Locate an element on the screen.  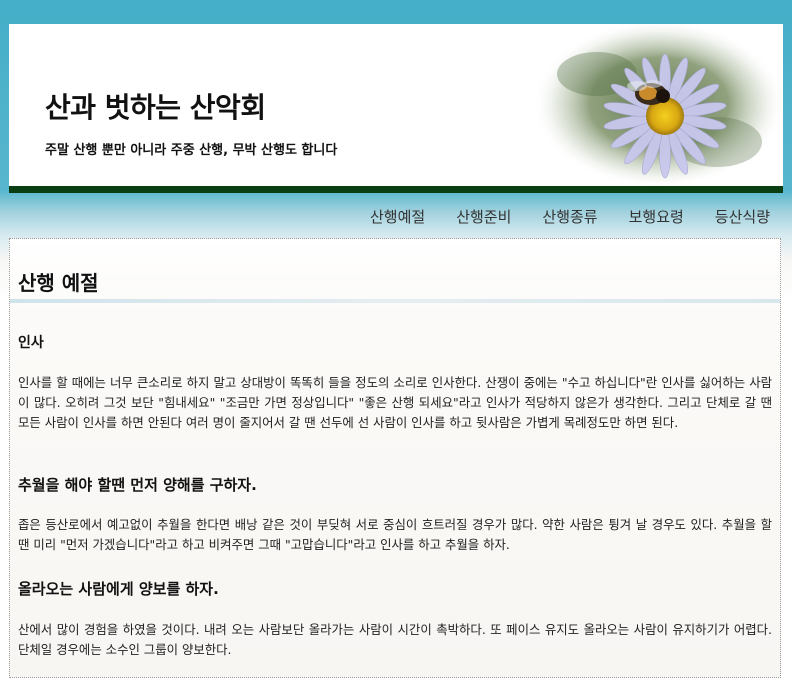
daisy-with-bee-image is located at coordinates (658, 105).